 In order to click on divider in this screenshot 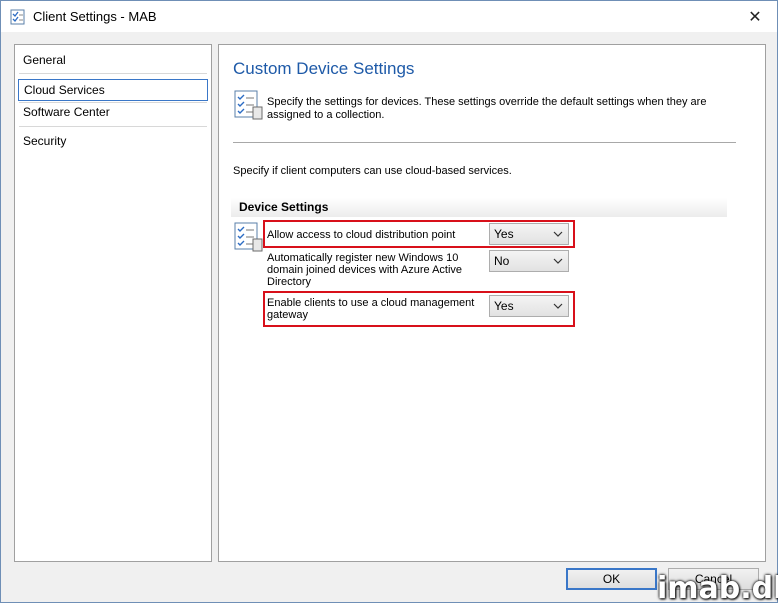, I will do `click(484, 142)`.